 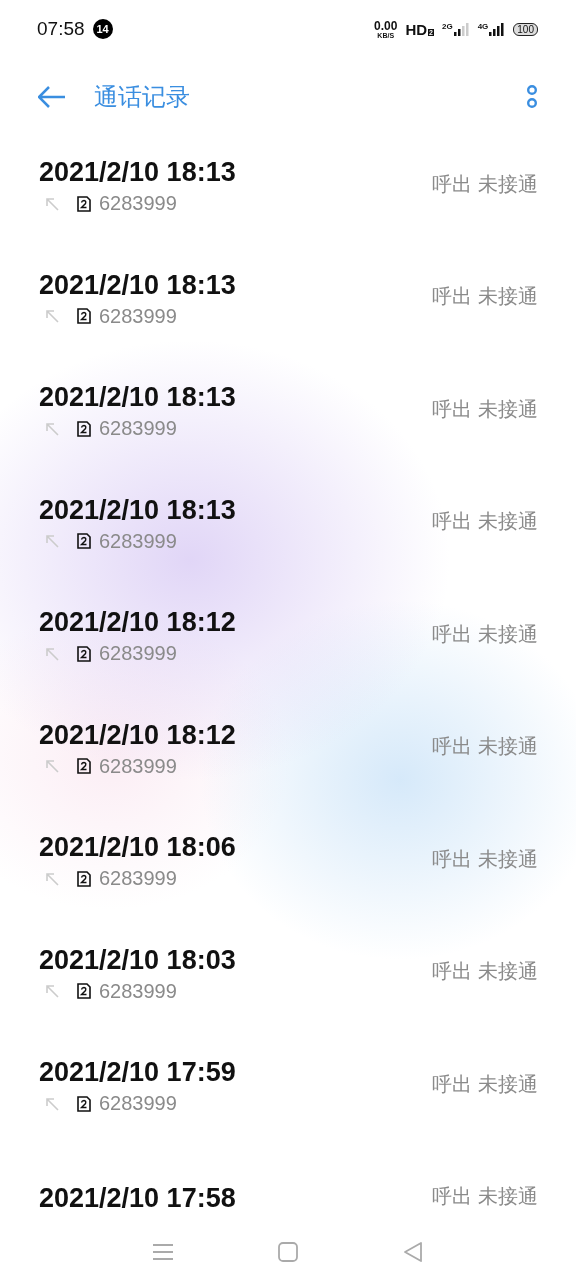 What do you see at coordinates (532, 97) in the screenshot?
I see `more-options-icon` at bounding box center [532, 97].